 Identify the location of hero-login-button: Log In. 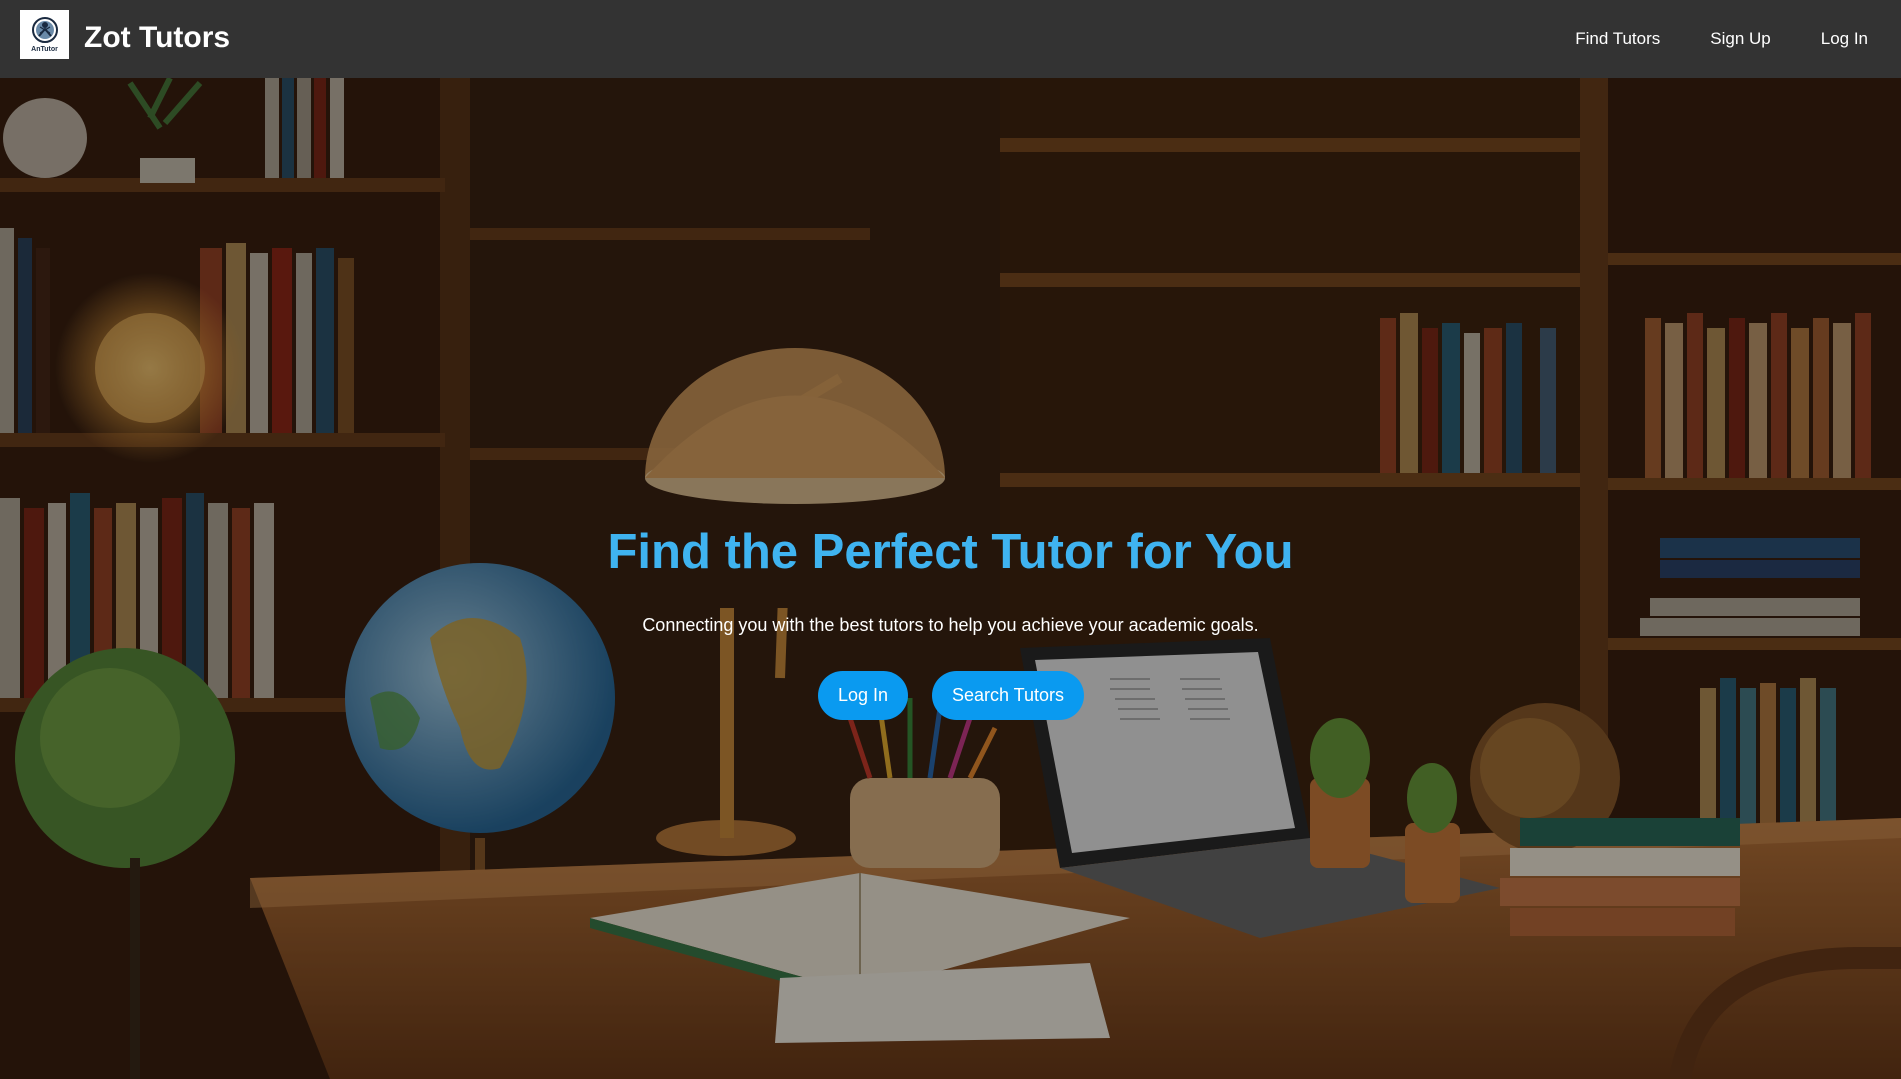
(863, 695).